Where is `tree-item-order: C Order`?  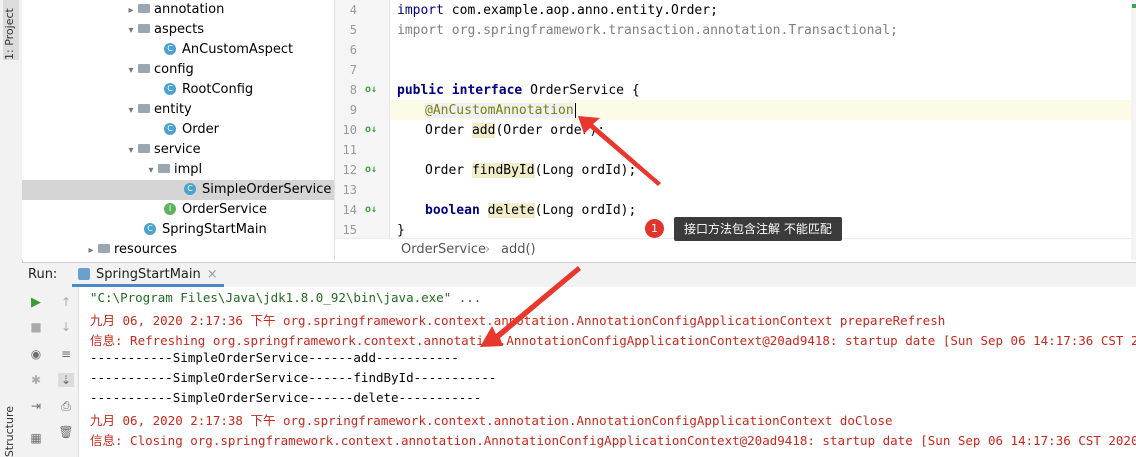 tree-item-order: C Order is located at coordinates (191, 130).